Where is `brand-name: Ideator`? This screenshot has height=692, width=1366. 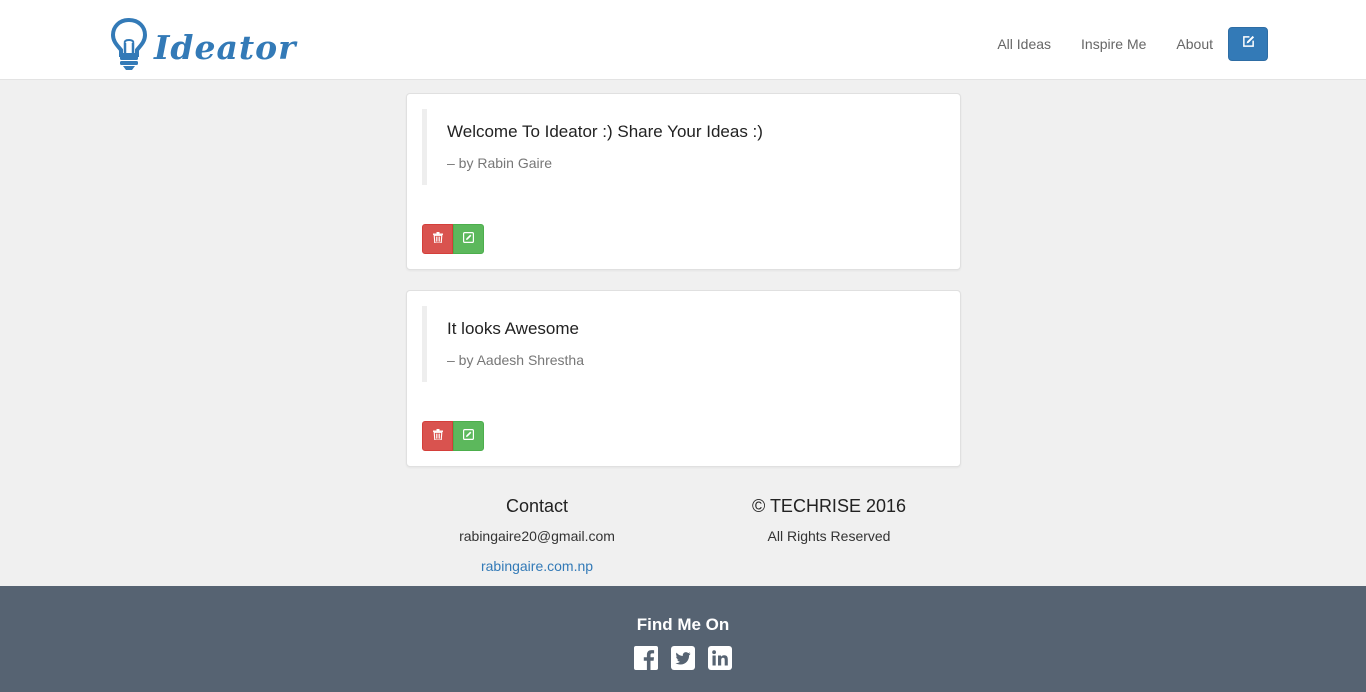
brand-name: Ideator is located at coordinates (225, 47).